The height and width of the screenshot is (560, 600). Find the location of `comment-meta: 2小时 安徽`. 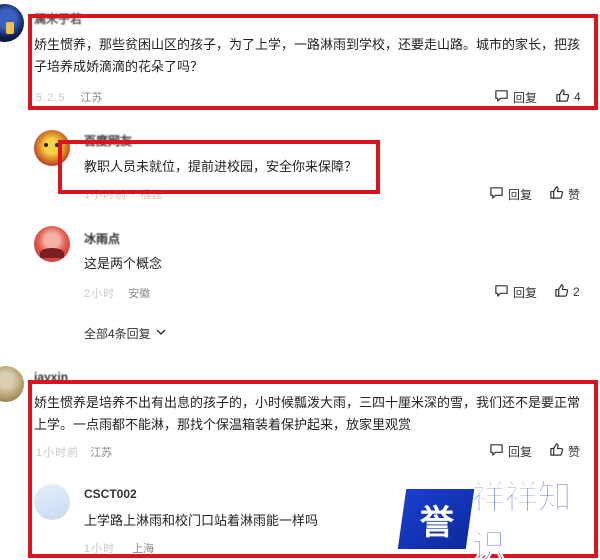

comment-meta: 2小时 安徽 is located at coordinates (117, 293).